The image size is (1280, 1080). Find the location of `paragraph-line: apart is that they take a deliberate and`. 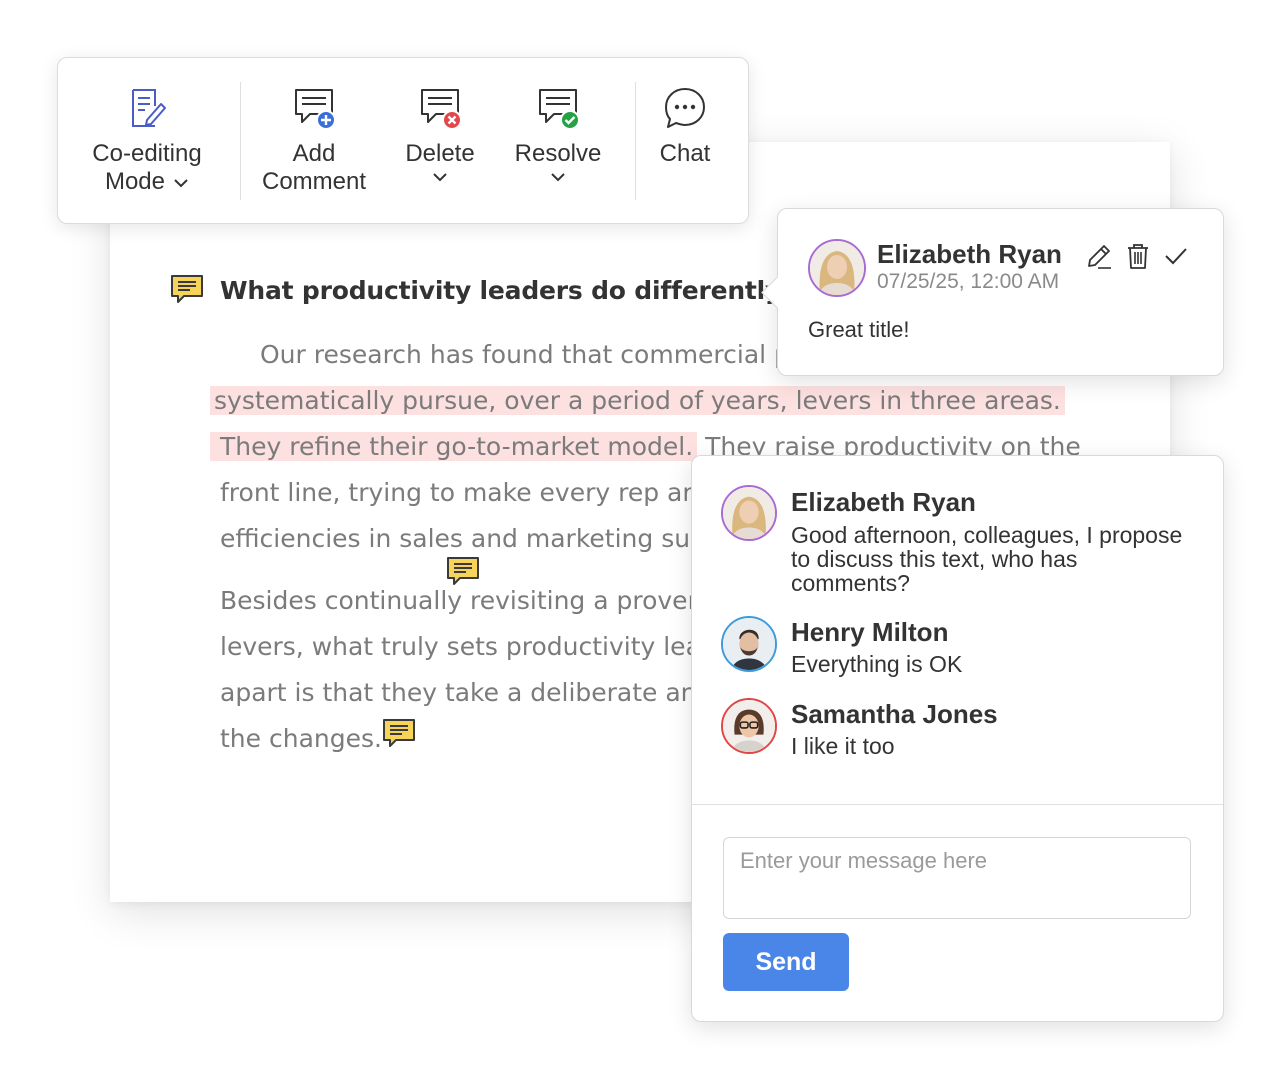

paragraph-line: apart is that they take a deliberate and is located at coordinates (466, 692).